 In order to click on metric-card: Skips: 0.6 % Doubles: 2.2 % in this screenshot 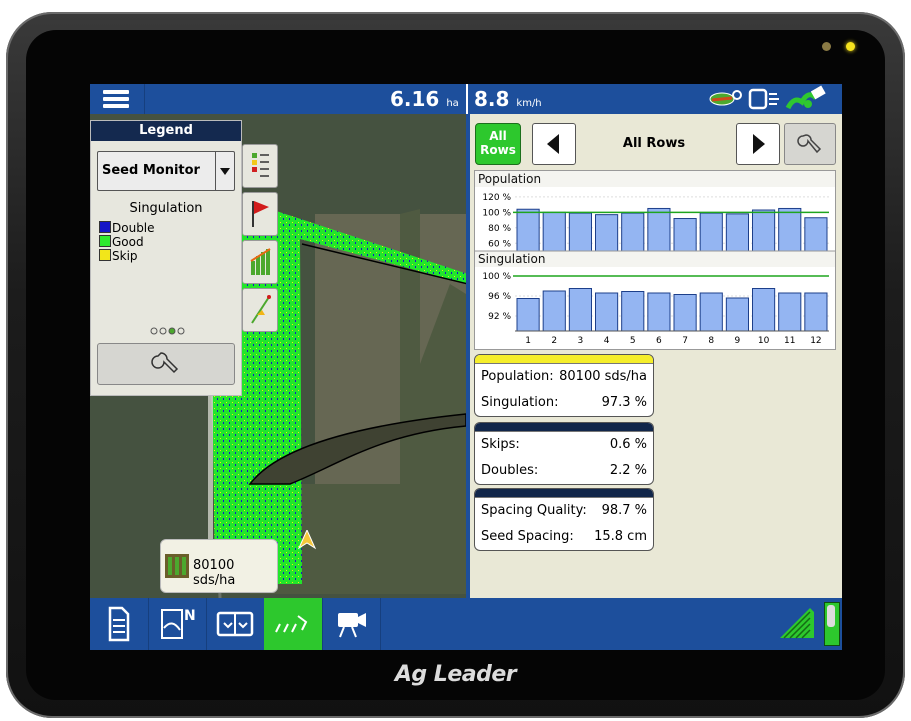, I will do `click(564, 453)`.